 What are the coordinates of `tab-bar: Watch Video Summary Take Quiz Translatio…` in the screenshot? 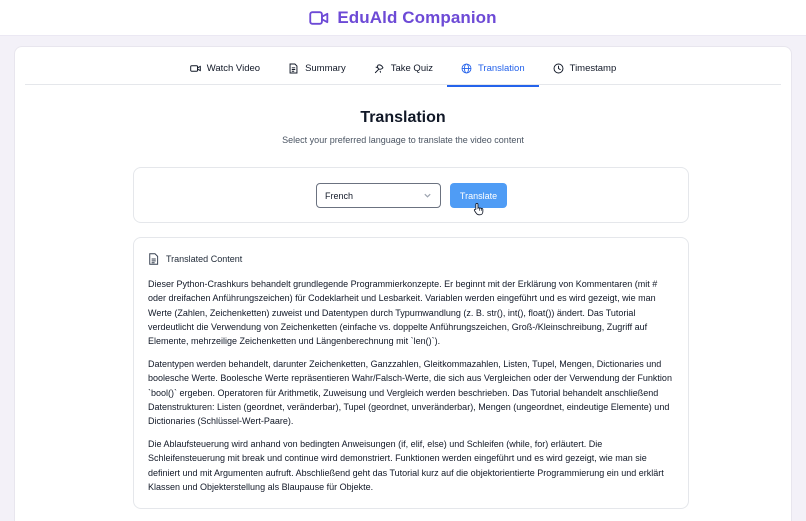 It's located at (403, 67).